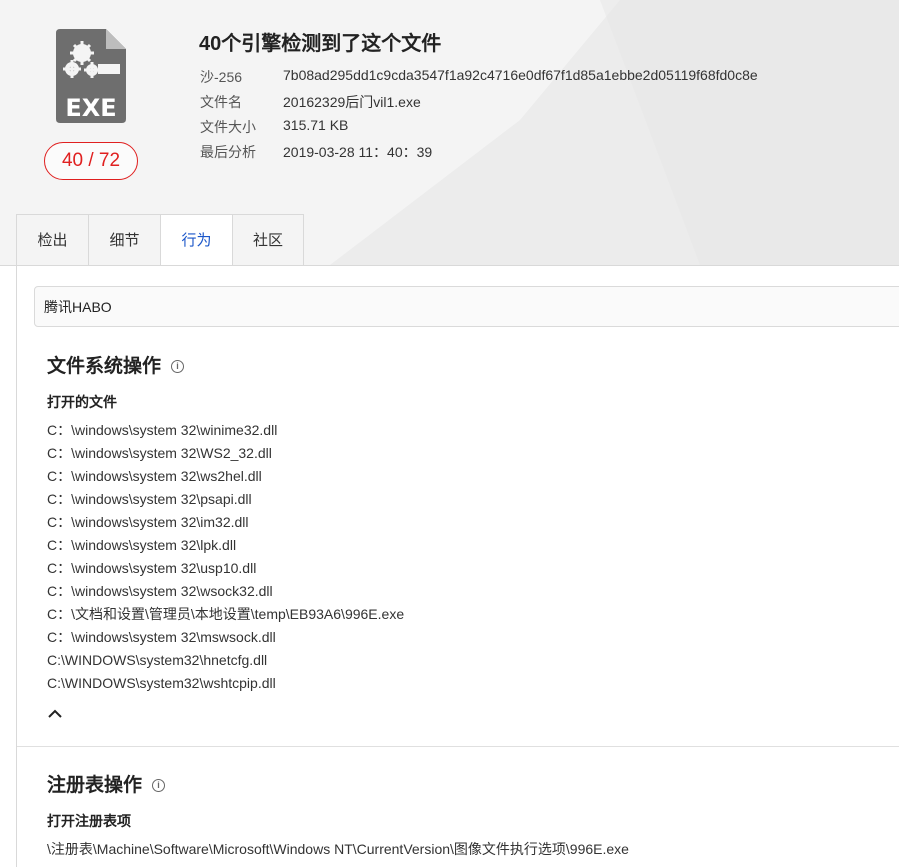 The width and height of the screenshot is (899, 867). What do you see at coordinates (157, 660) in the screenshot?
I see `list-item: C:\WINDOWS\system32\hnetcfg.dll` at bounding box center [157, 660].